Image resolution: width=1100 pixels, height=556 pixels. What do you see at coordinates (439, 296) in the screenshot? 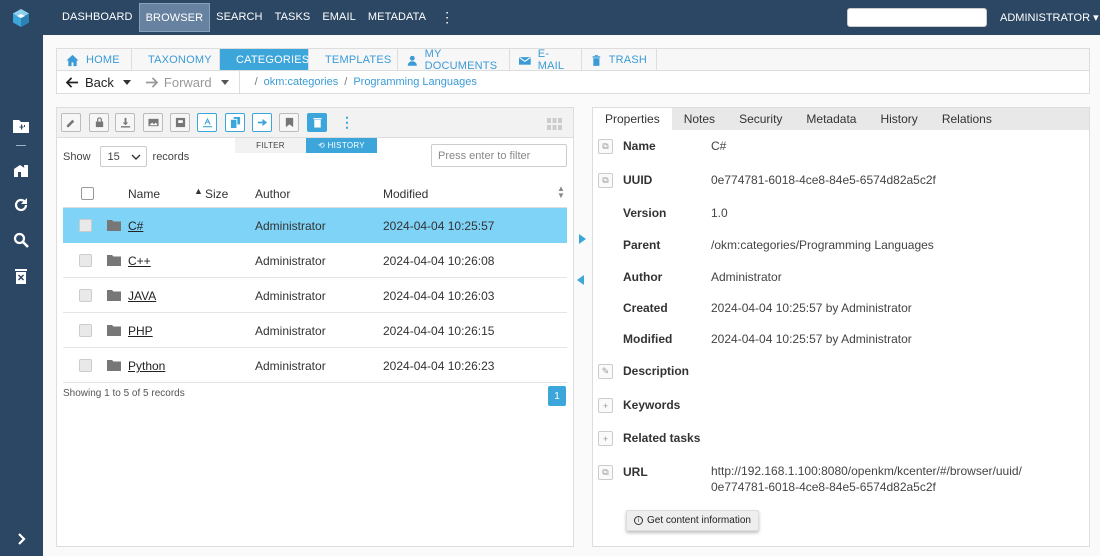
I see `row-modified: 2024-04-04 10:26:03` at bounding box center [439, 296].